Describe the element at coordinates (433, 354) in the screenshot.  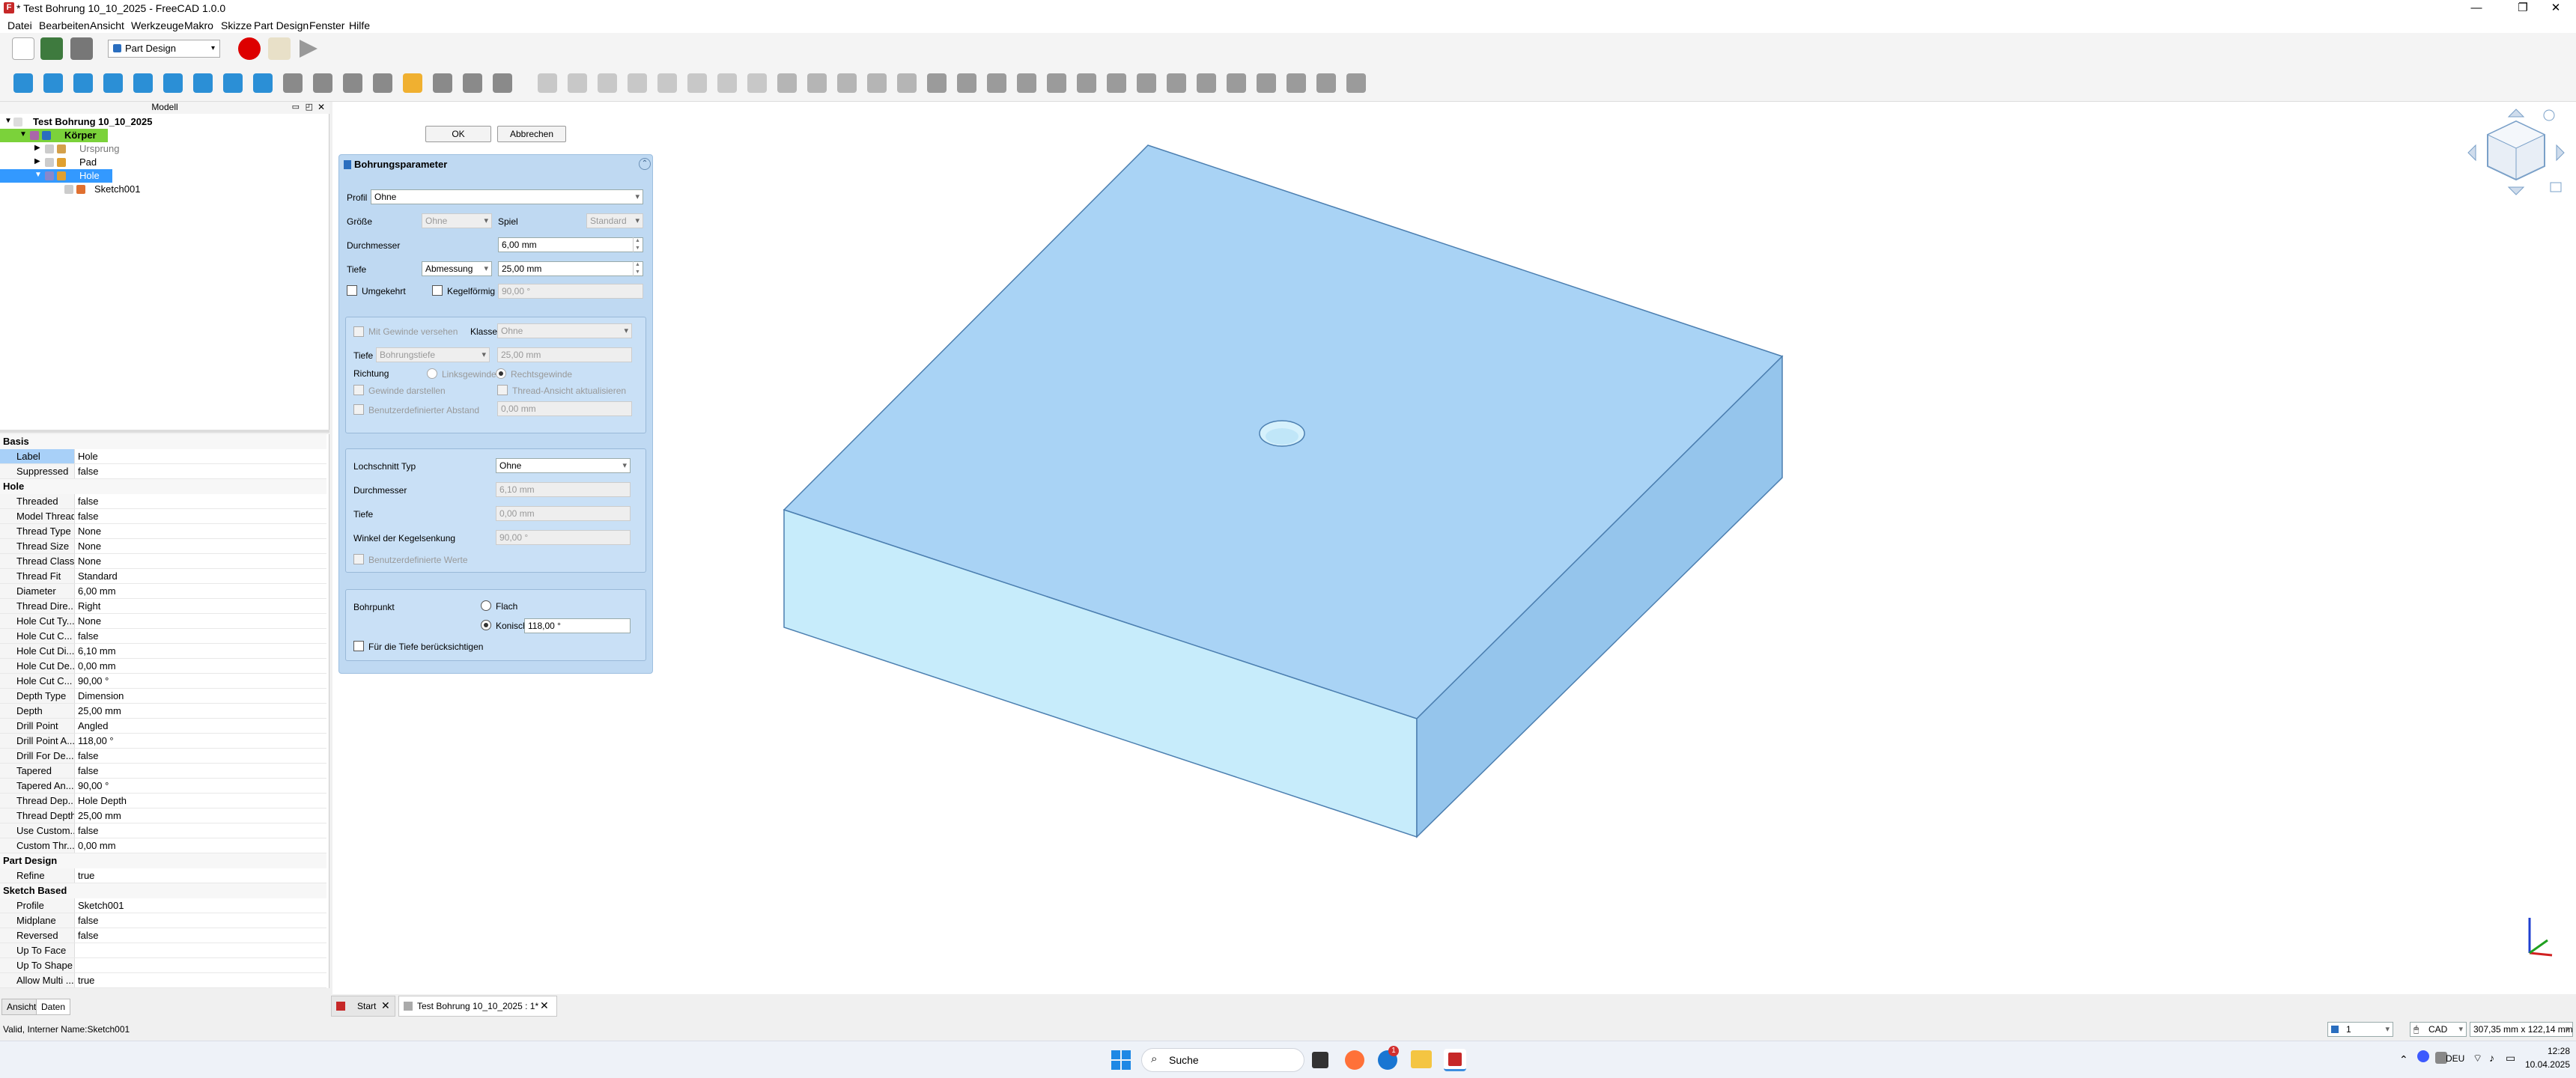
I see `gewinde-tiefe-type-select: Bohrungstiefe` at that location.